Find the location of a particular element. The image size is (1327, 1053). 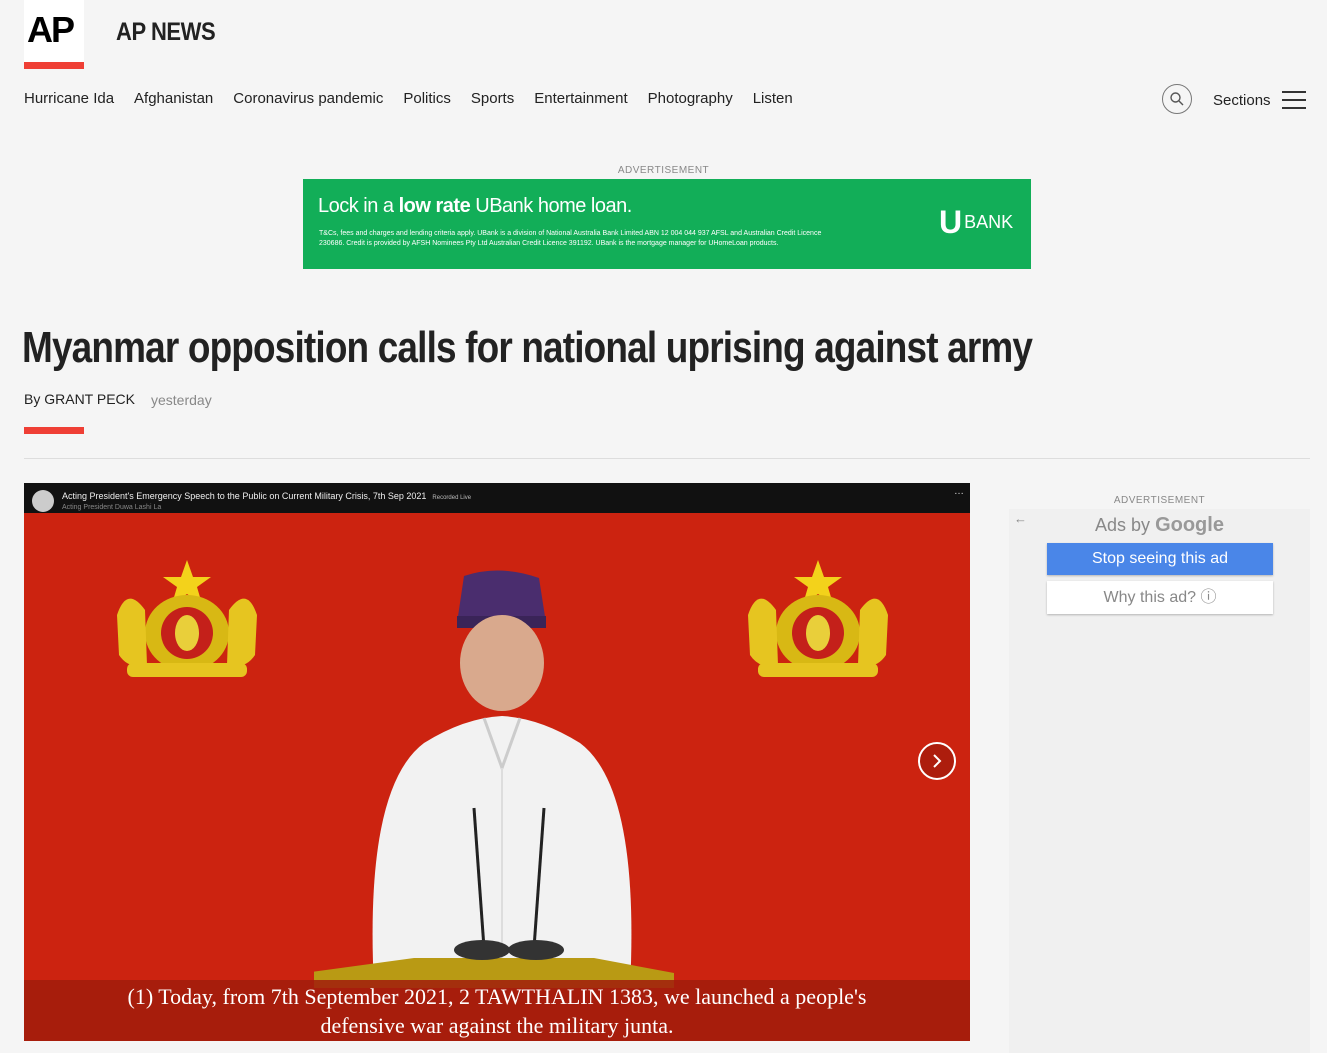

nav-item-sports: Sports is located at coordinates (492, 98).